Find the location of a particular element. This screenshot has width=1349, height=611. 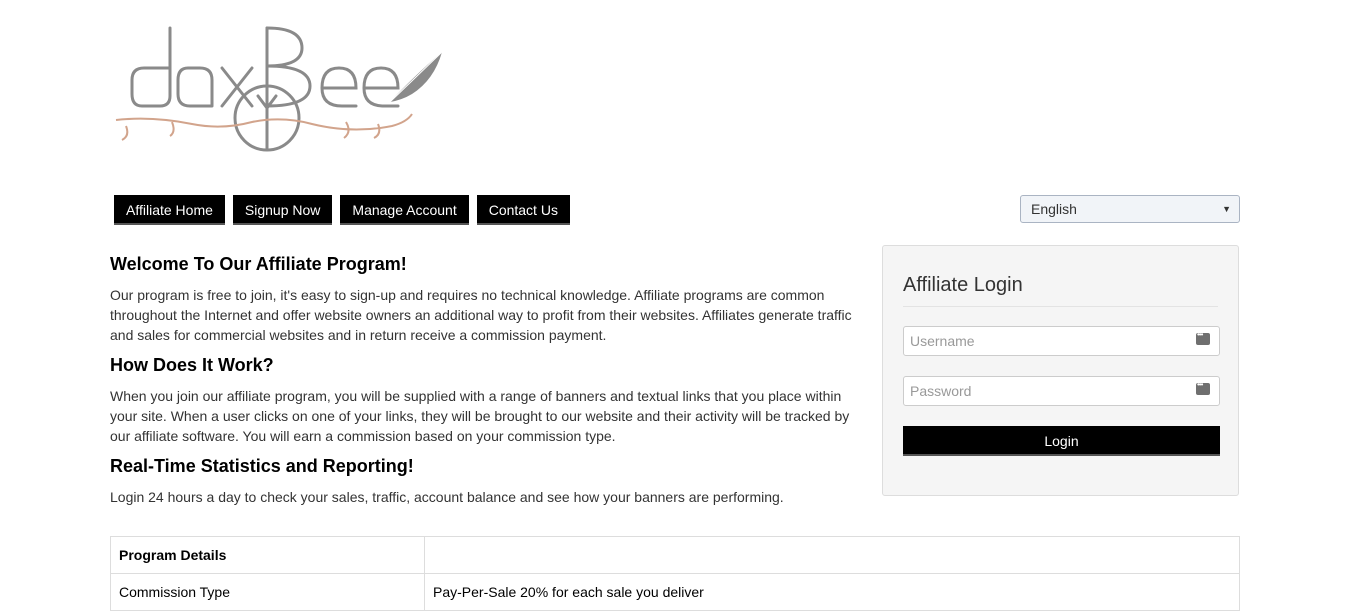

nav-affiliate-home: Affiliate Home is located at coordinates (169, 210).